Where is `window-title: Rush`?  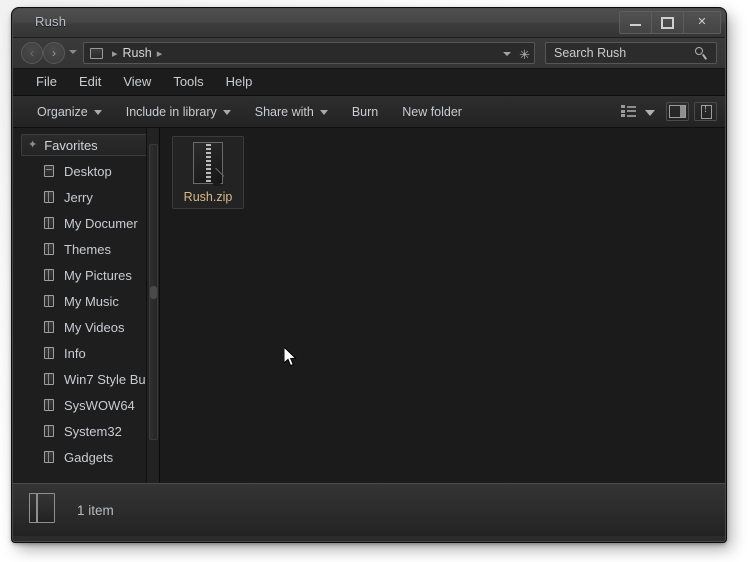 window-title: Rush is located at coordinates (51, 21).